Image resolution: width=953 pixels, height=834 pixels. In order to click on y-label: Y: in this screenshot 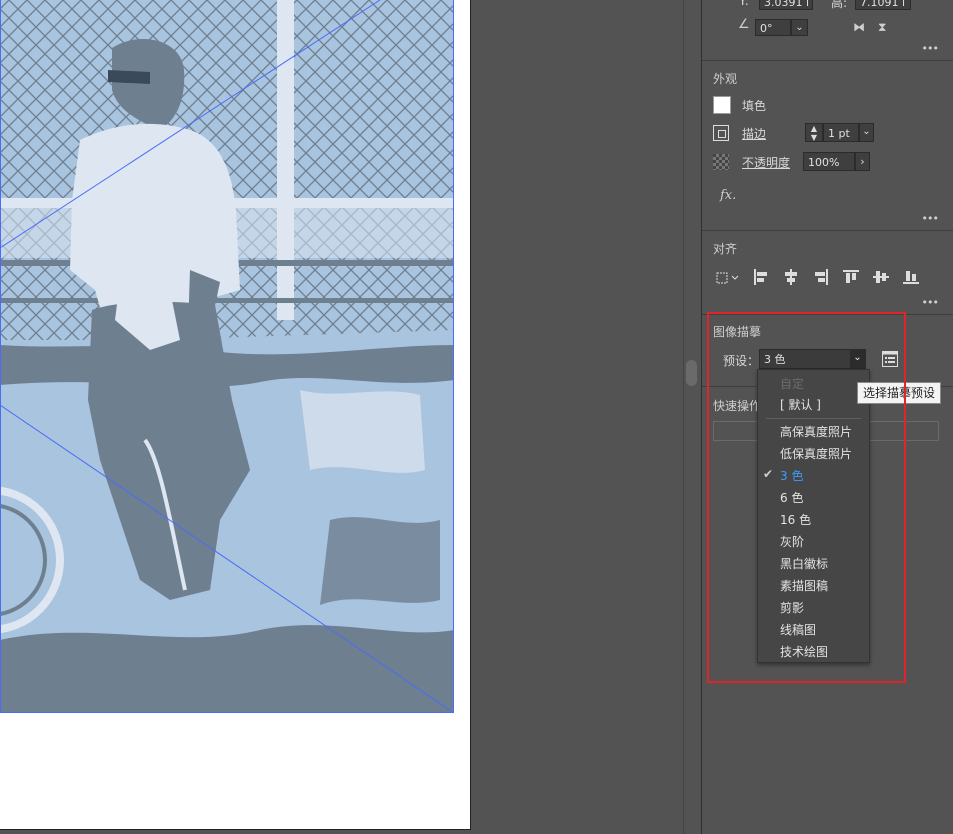, I will do `click(744, 4)`.